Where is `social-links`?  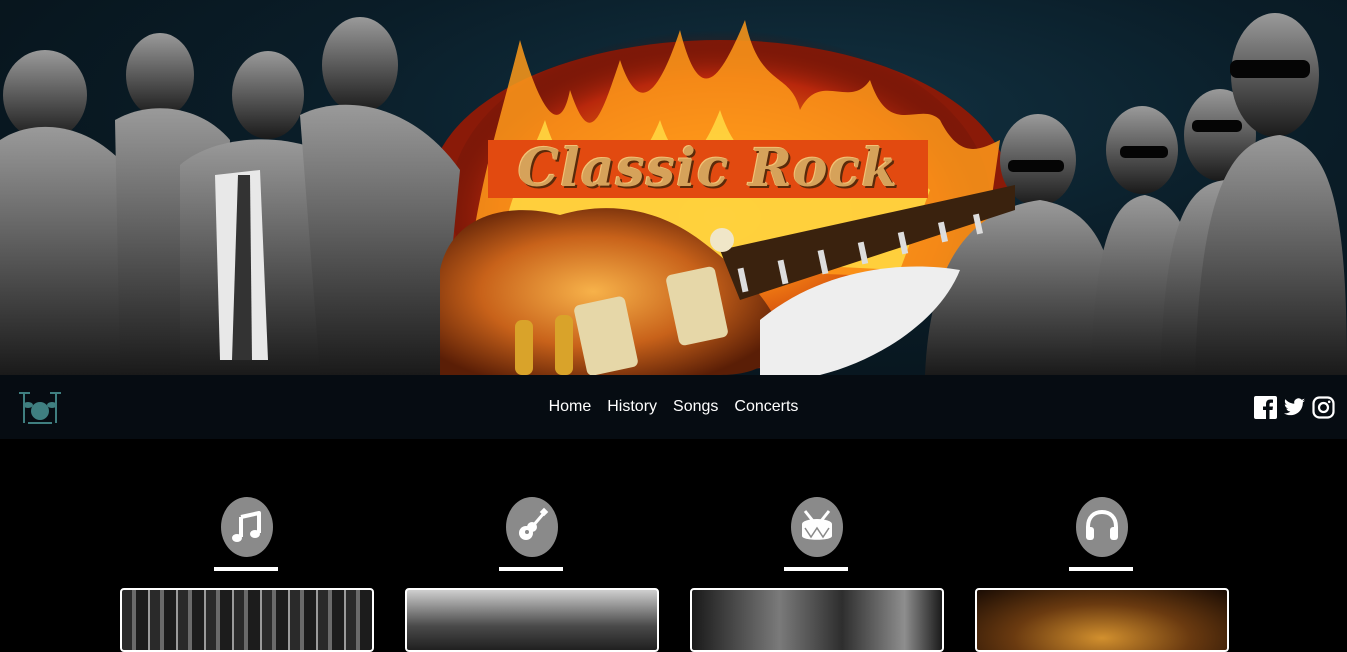 social-links is located at coordinates (1294, 407).